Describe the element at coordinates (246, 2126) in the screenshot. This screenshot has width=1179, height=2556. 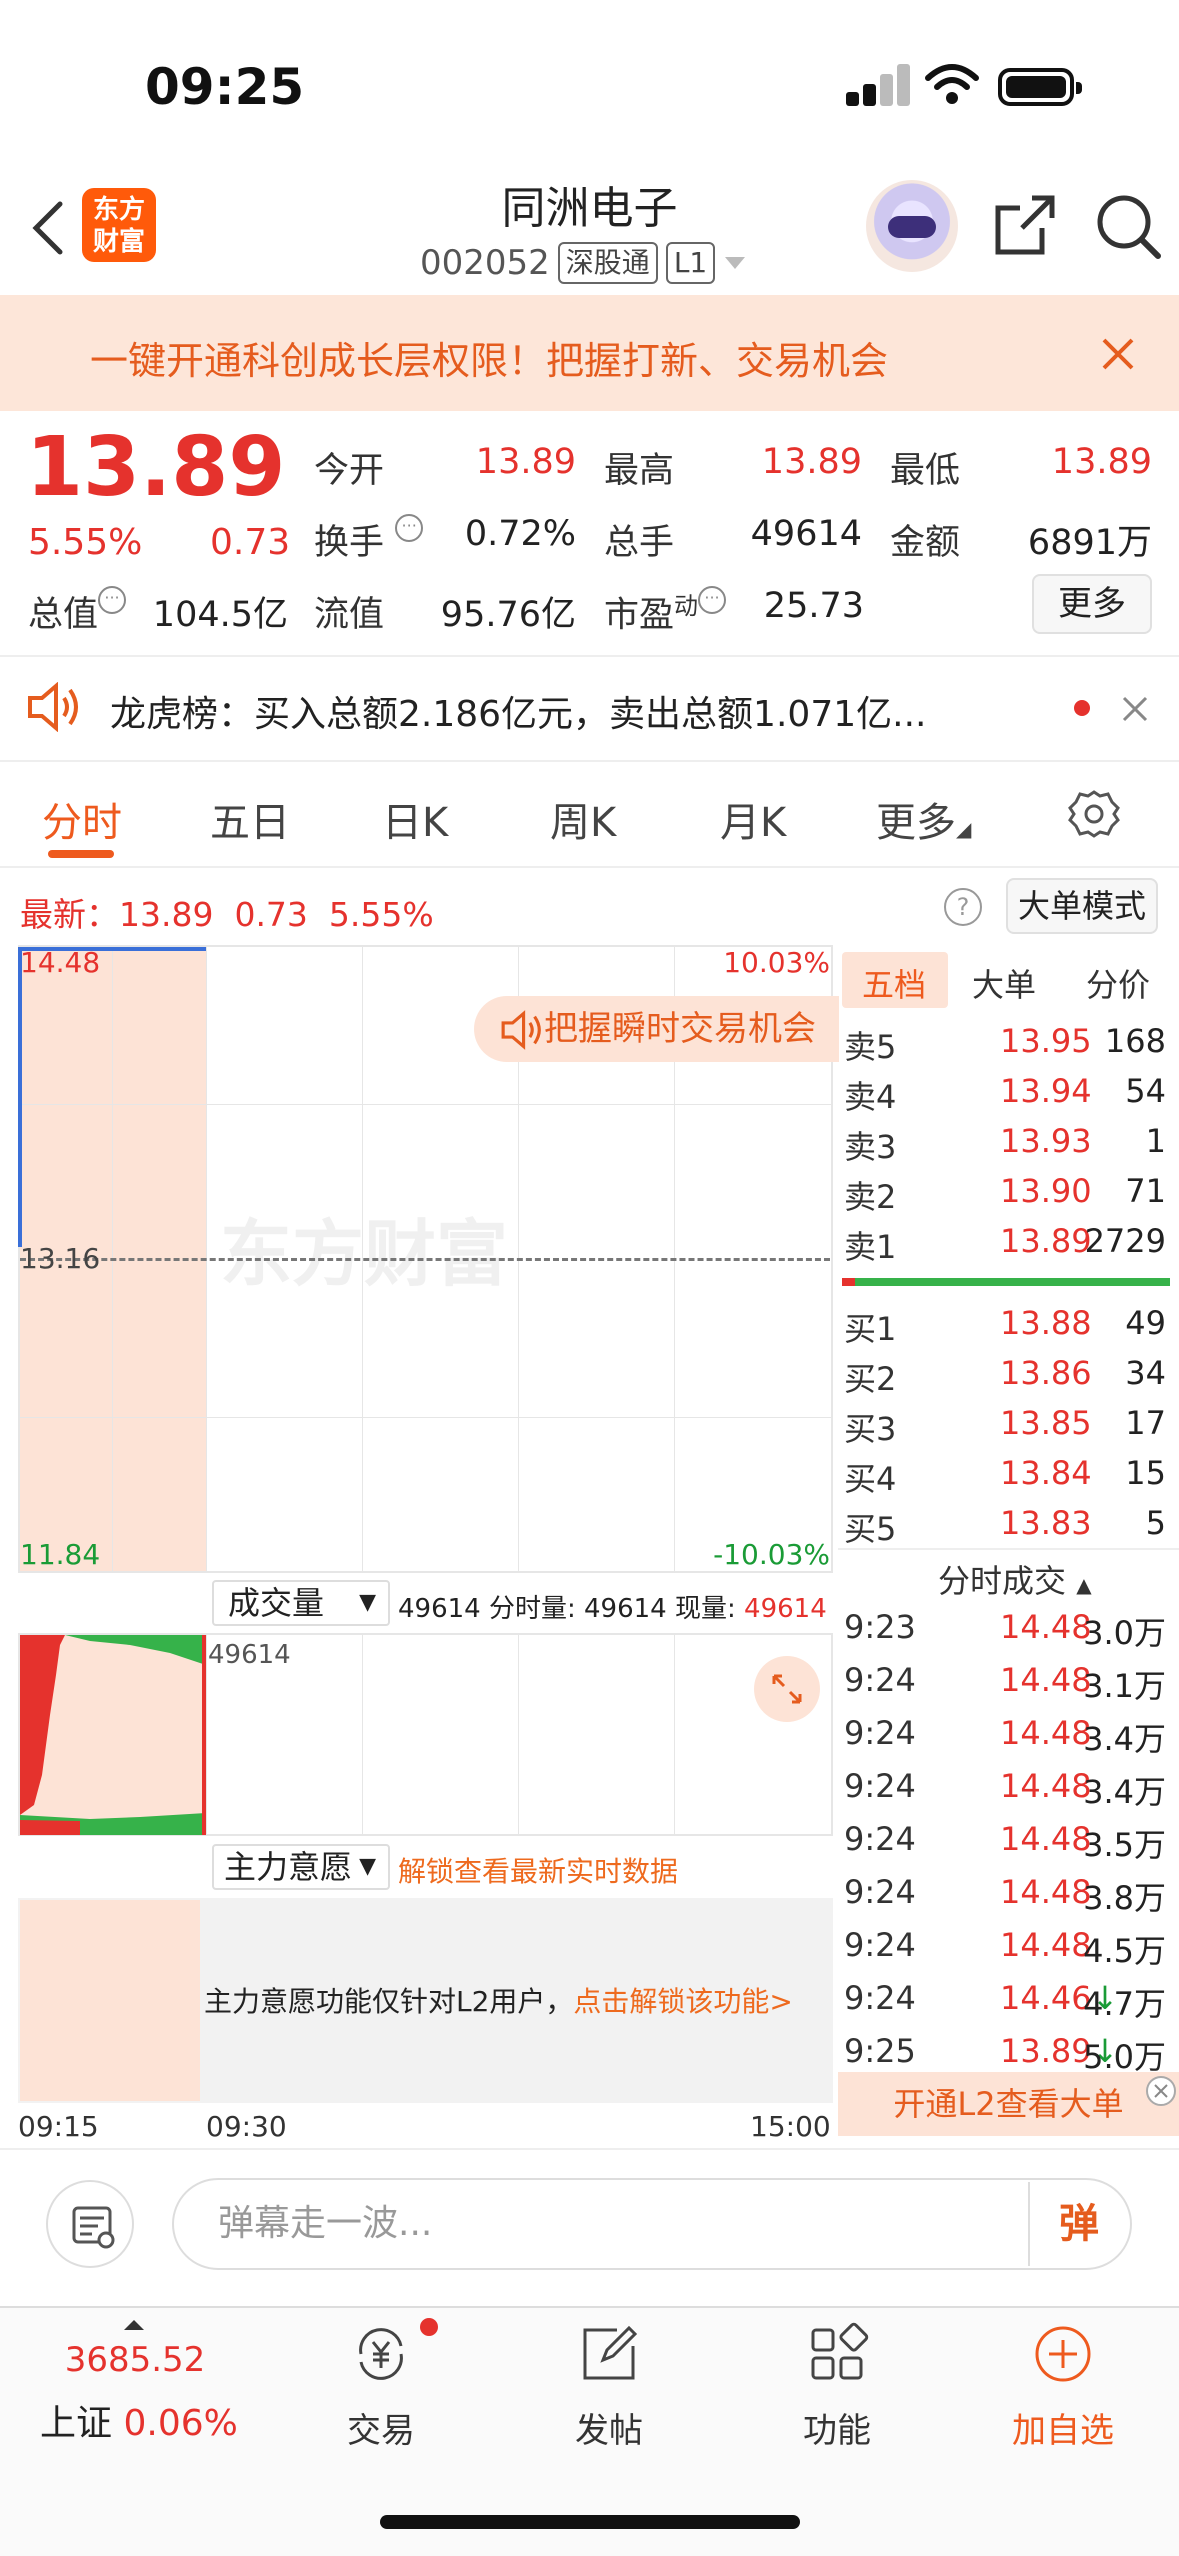
I see `time-axis-open: 09:30` at that location.